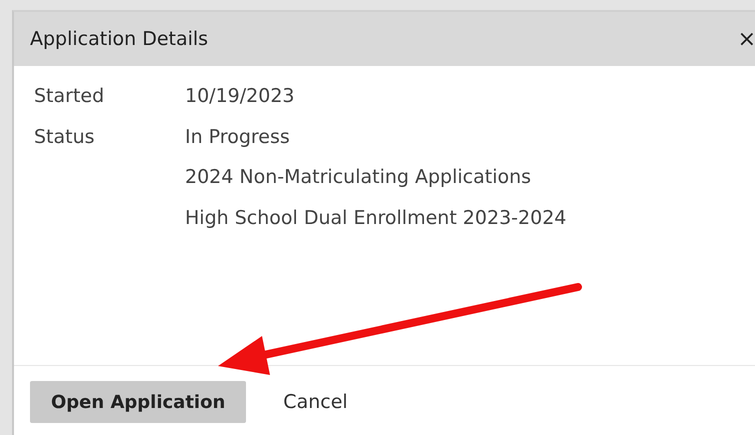 The image size is (755, 435). I want to click on cancel-button: Cancel, so click(315, 402).